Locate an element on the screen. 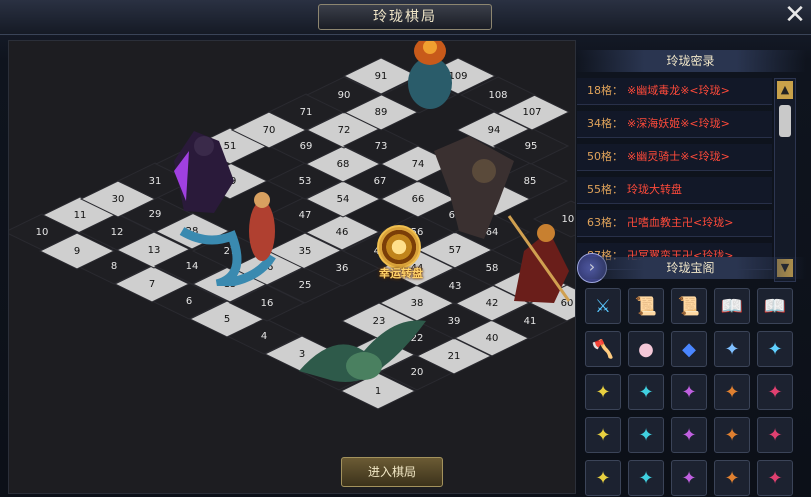 The height and width of the screenshot is (497, 811). record-row: 63格： 卍嗜血教主卍<玲珑> is located at coordinates (674, 223).